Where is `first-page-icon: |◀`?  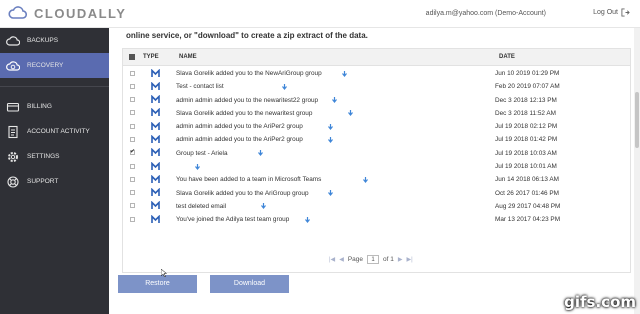
first-page-icon: |◀ is located at coordinates (332, 259).